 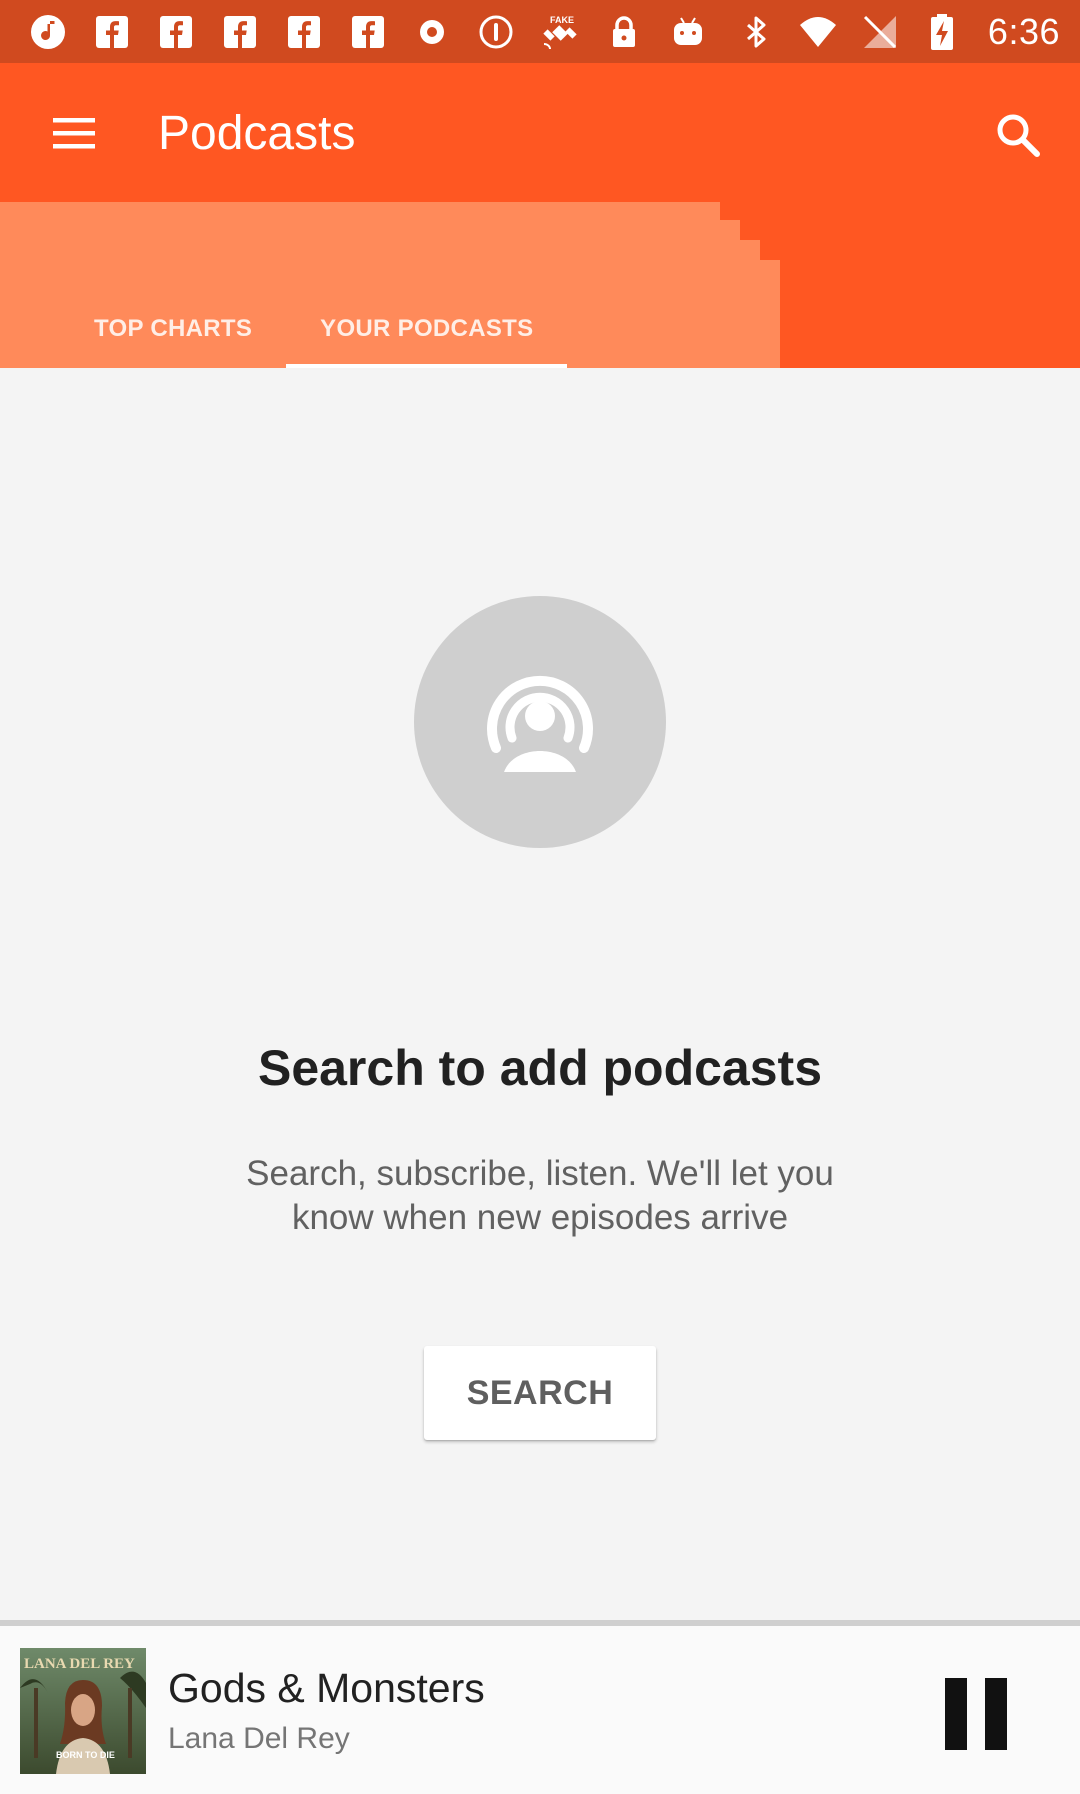 I want to click on search-icon, so click(x=1018, y=135).